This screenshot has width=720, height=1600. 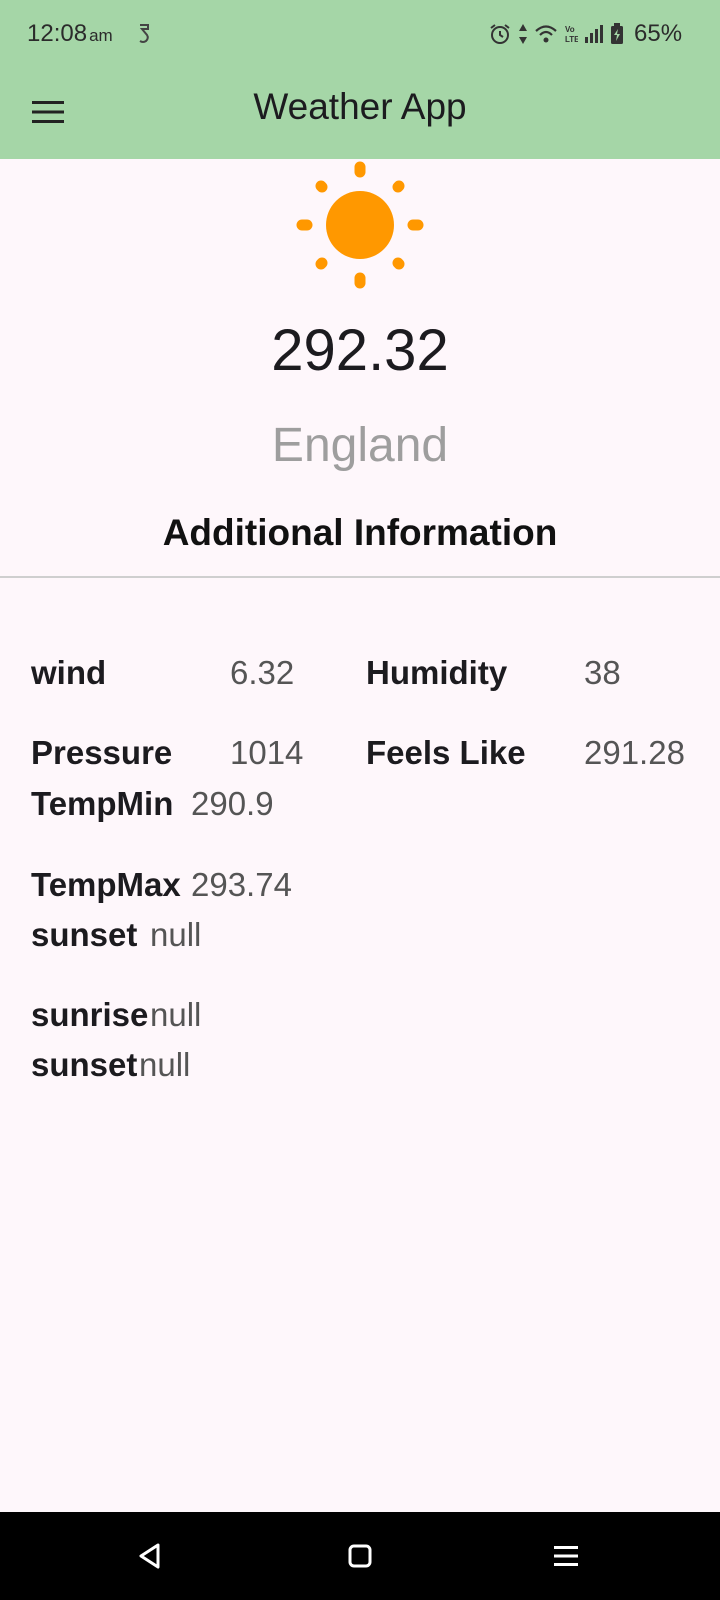 I want to click on alarm-icon, so click(x=500, y=34).